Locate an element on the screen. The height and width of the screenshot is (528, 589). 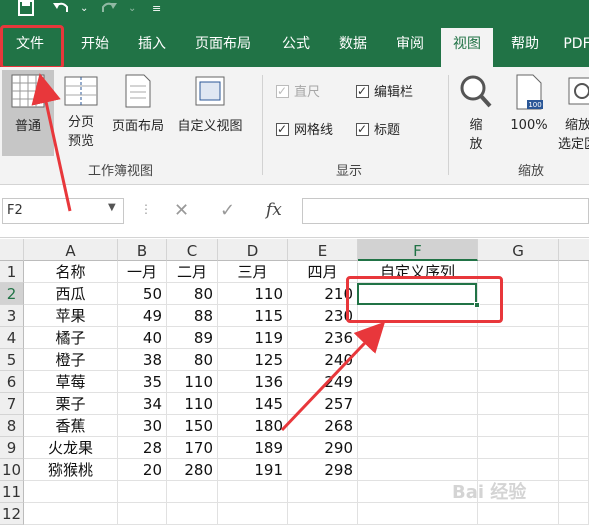
arrow-to-cell-f2 is located at coordinates (333, 376).